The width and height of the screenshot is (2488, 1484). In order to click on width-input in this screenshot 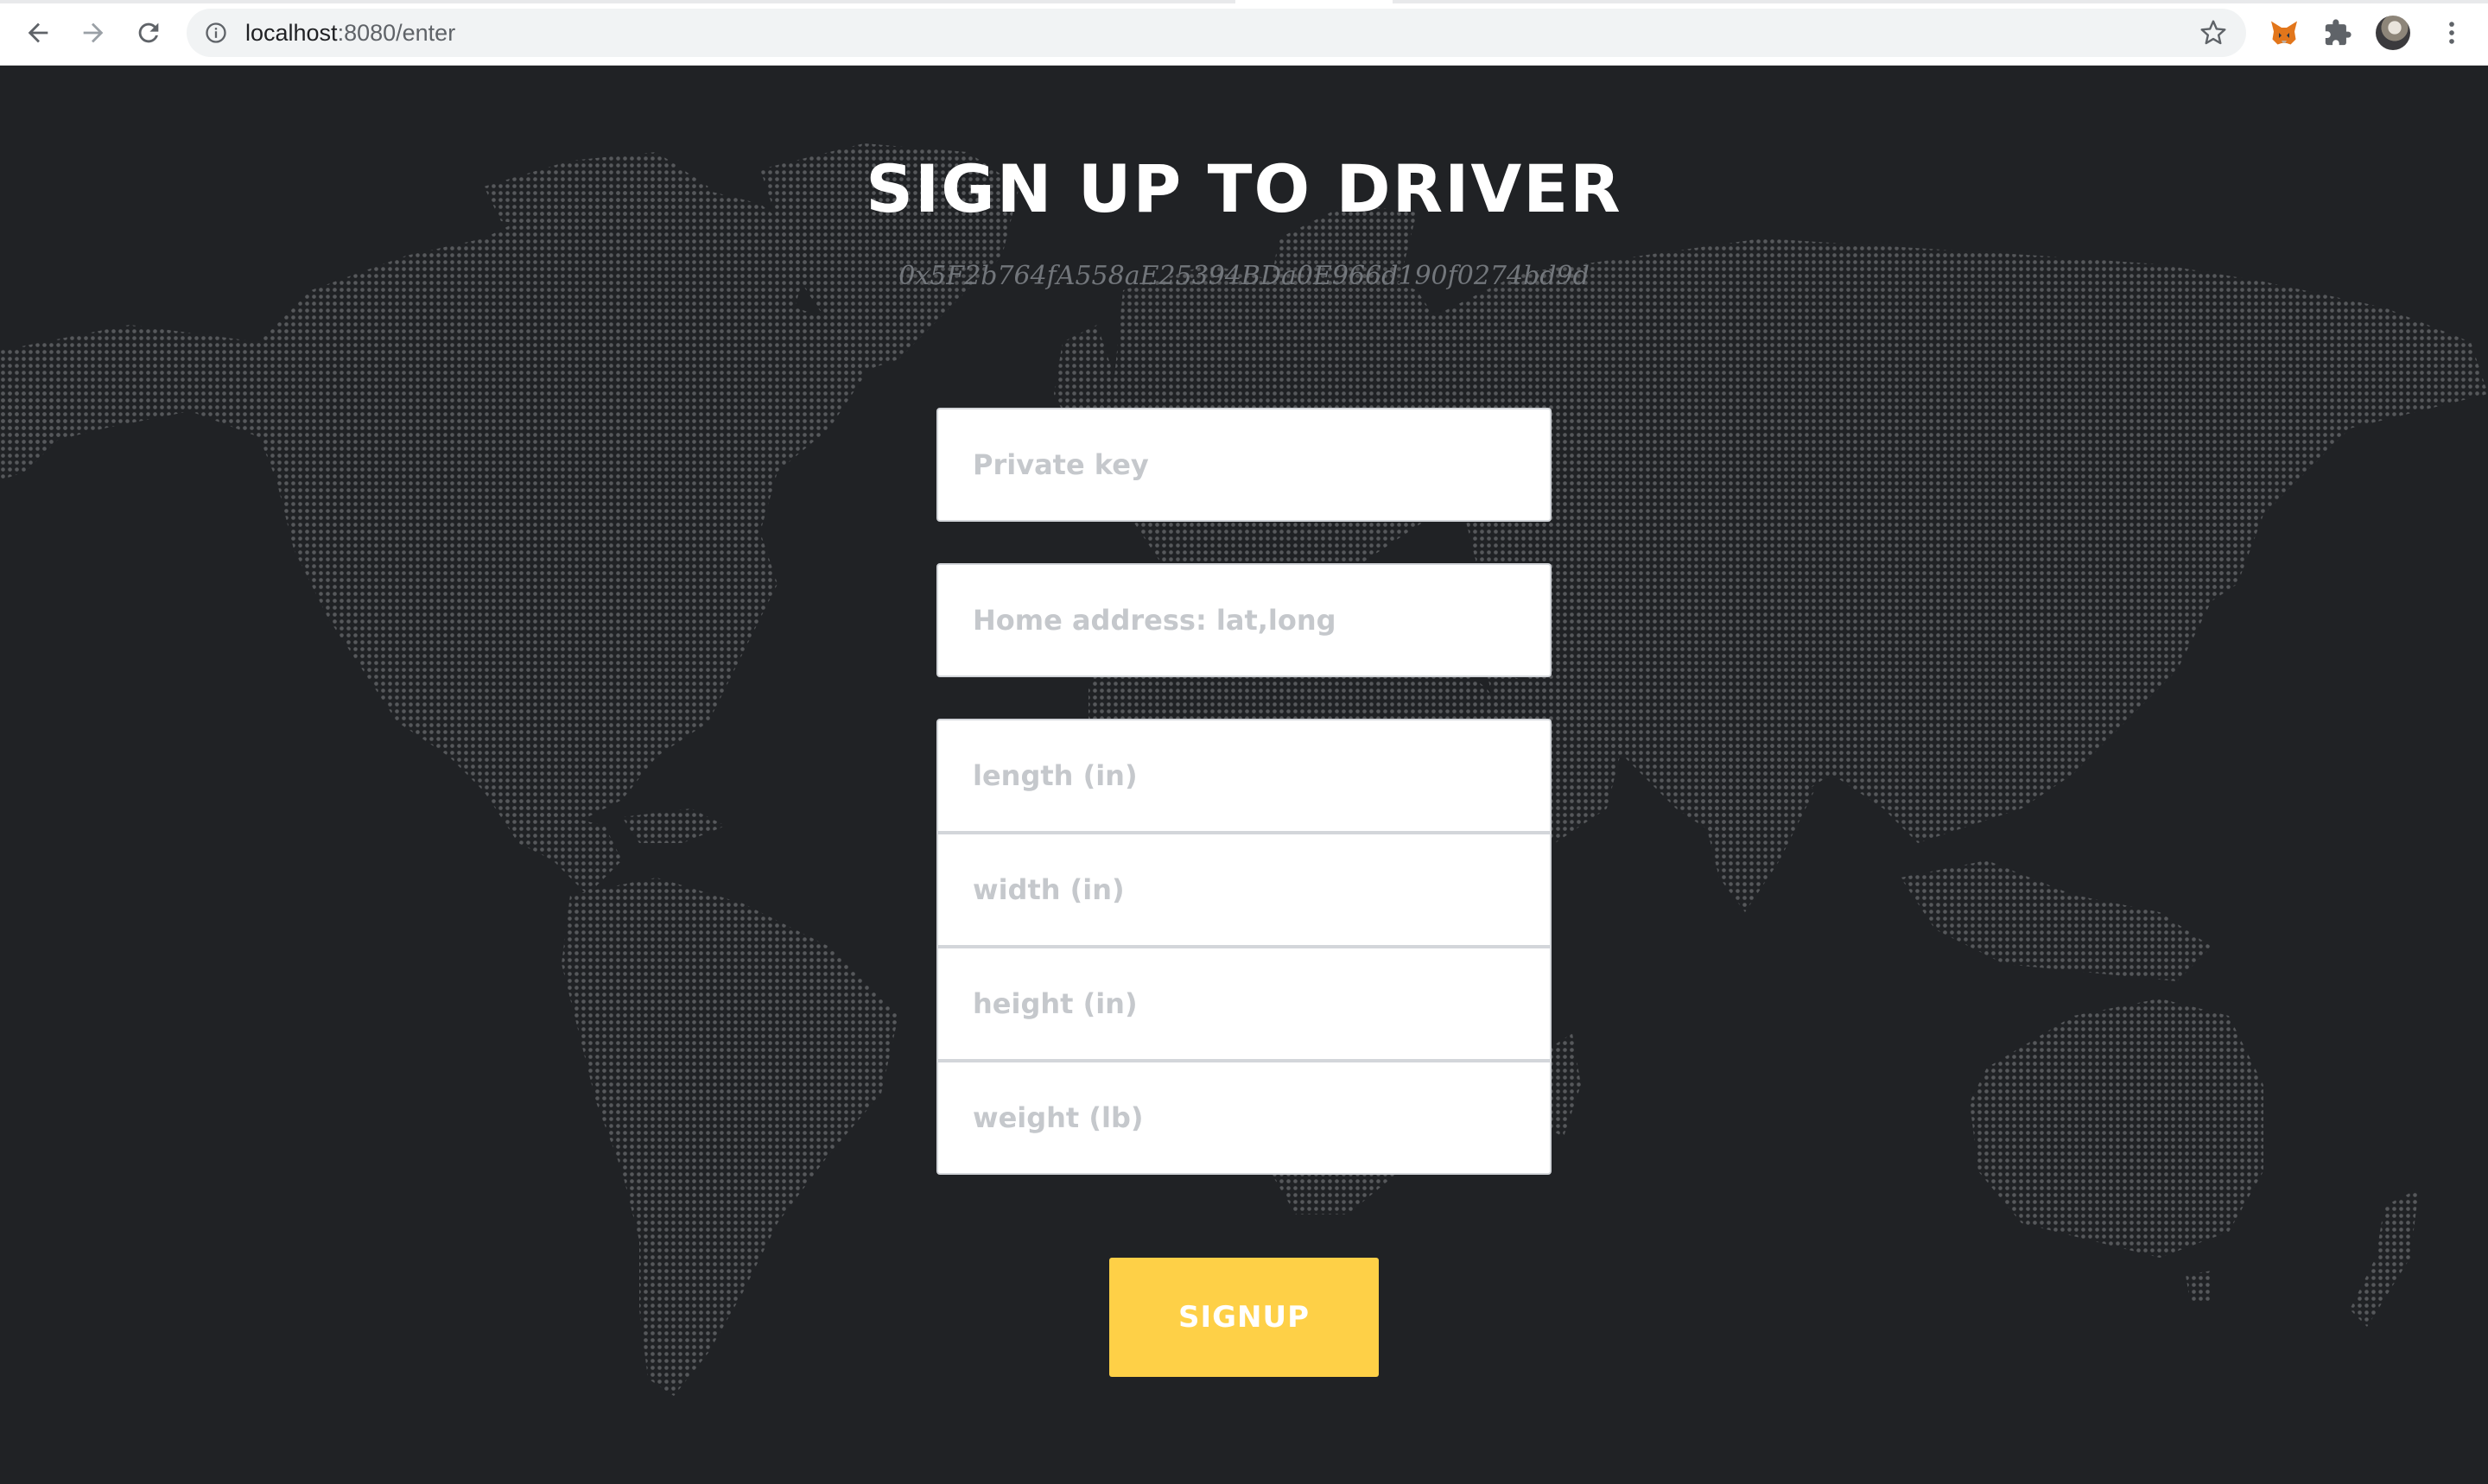, I will do `click(1244, 890)`.